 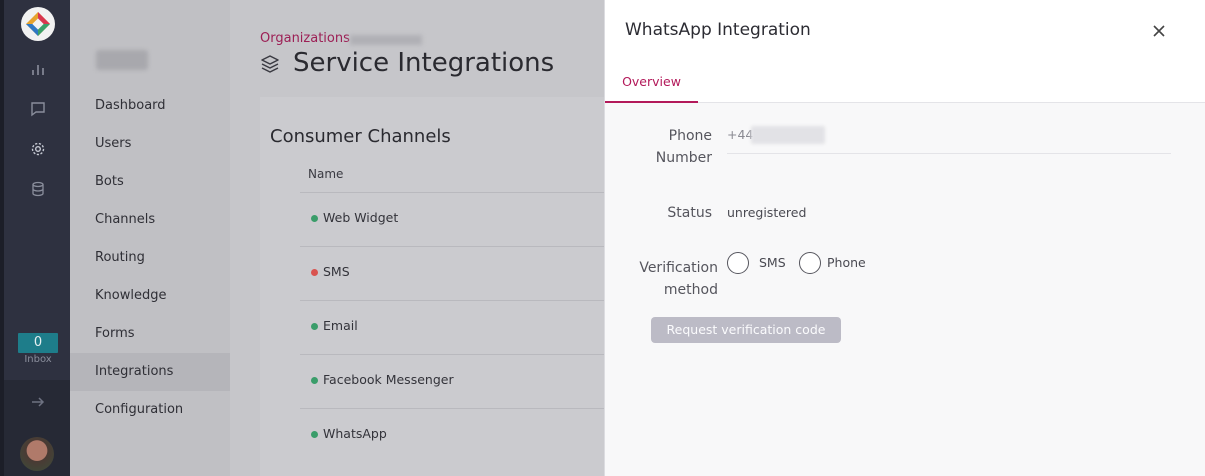 What do you see at coordinates (122, 60) in the screenshot?
I see `organization-name-redacted` at bounding box center [122, 60].